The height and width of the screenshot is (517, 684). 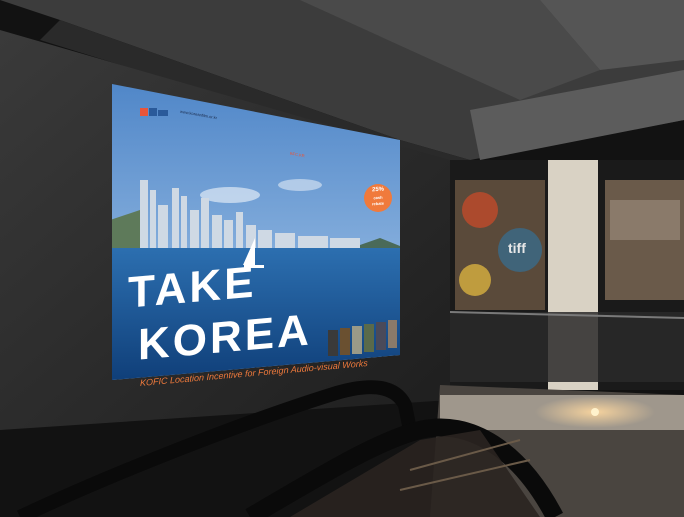 I want to click on tiff-sign: tiff, so click(x=517, y=248).